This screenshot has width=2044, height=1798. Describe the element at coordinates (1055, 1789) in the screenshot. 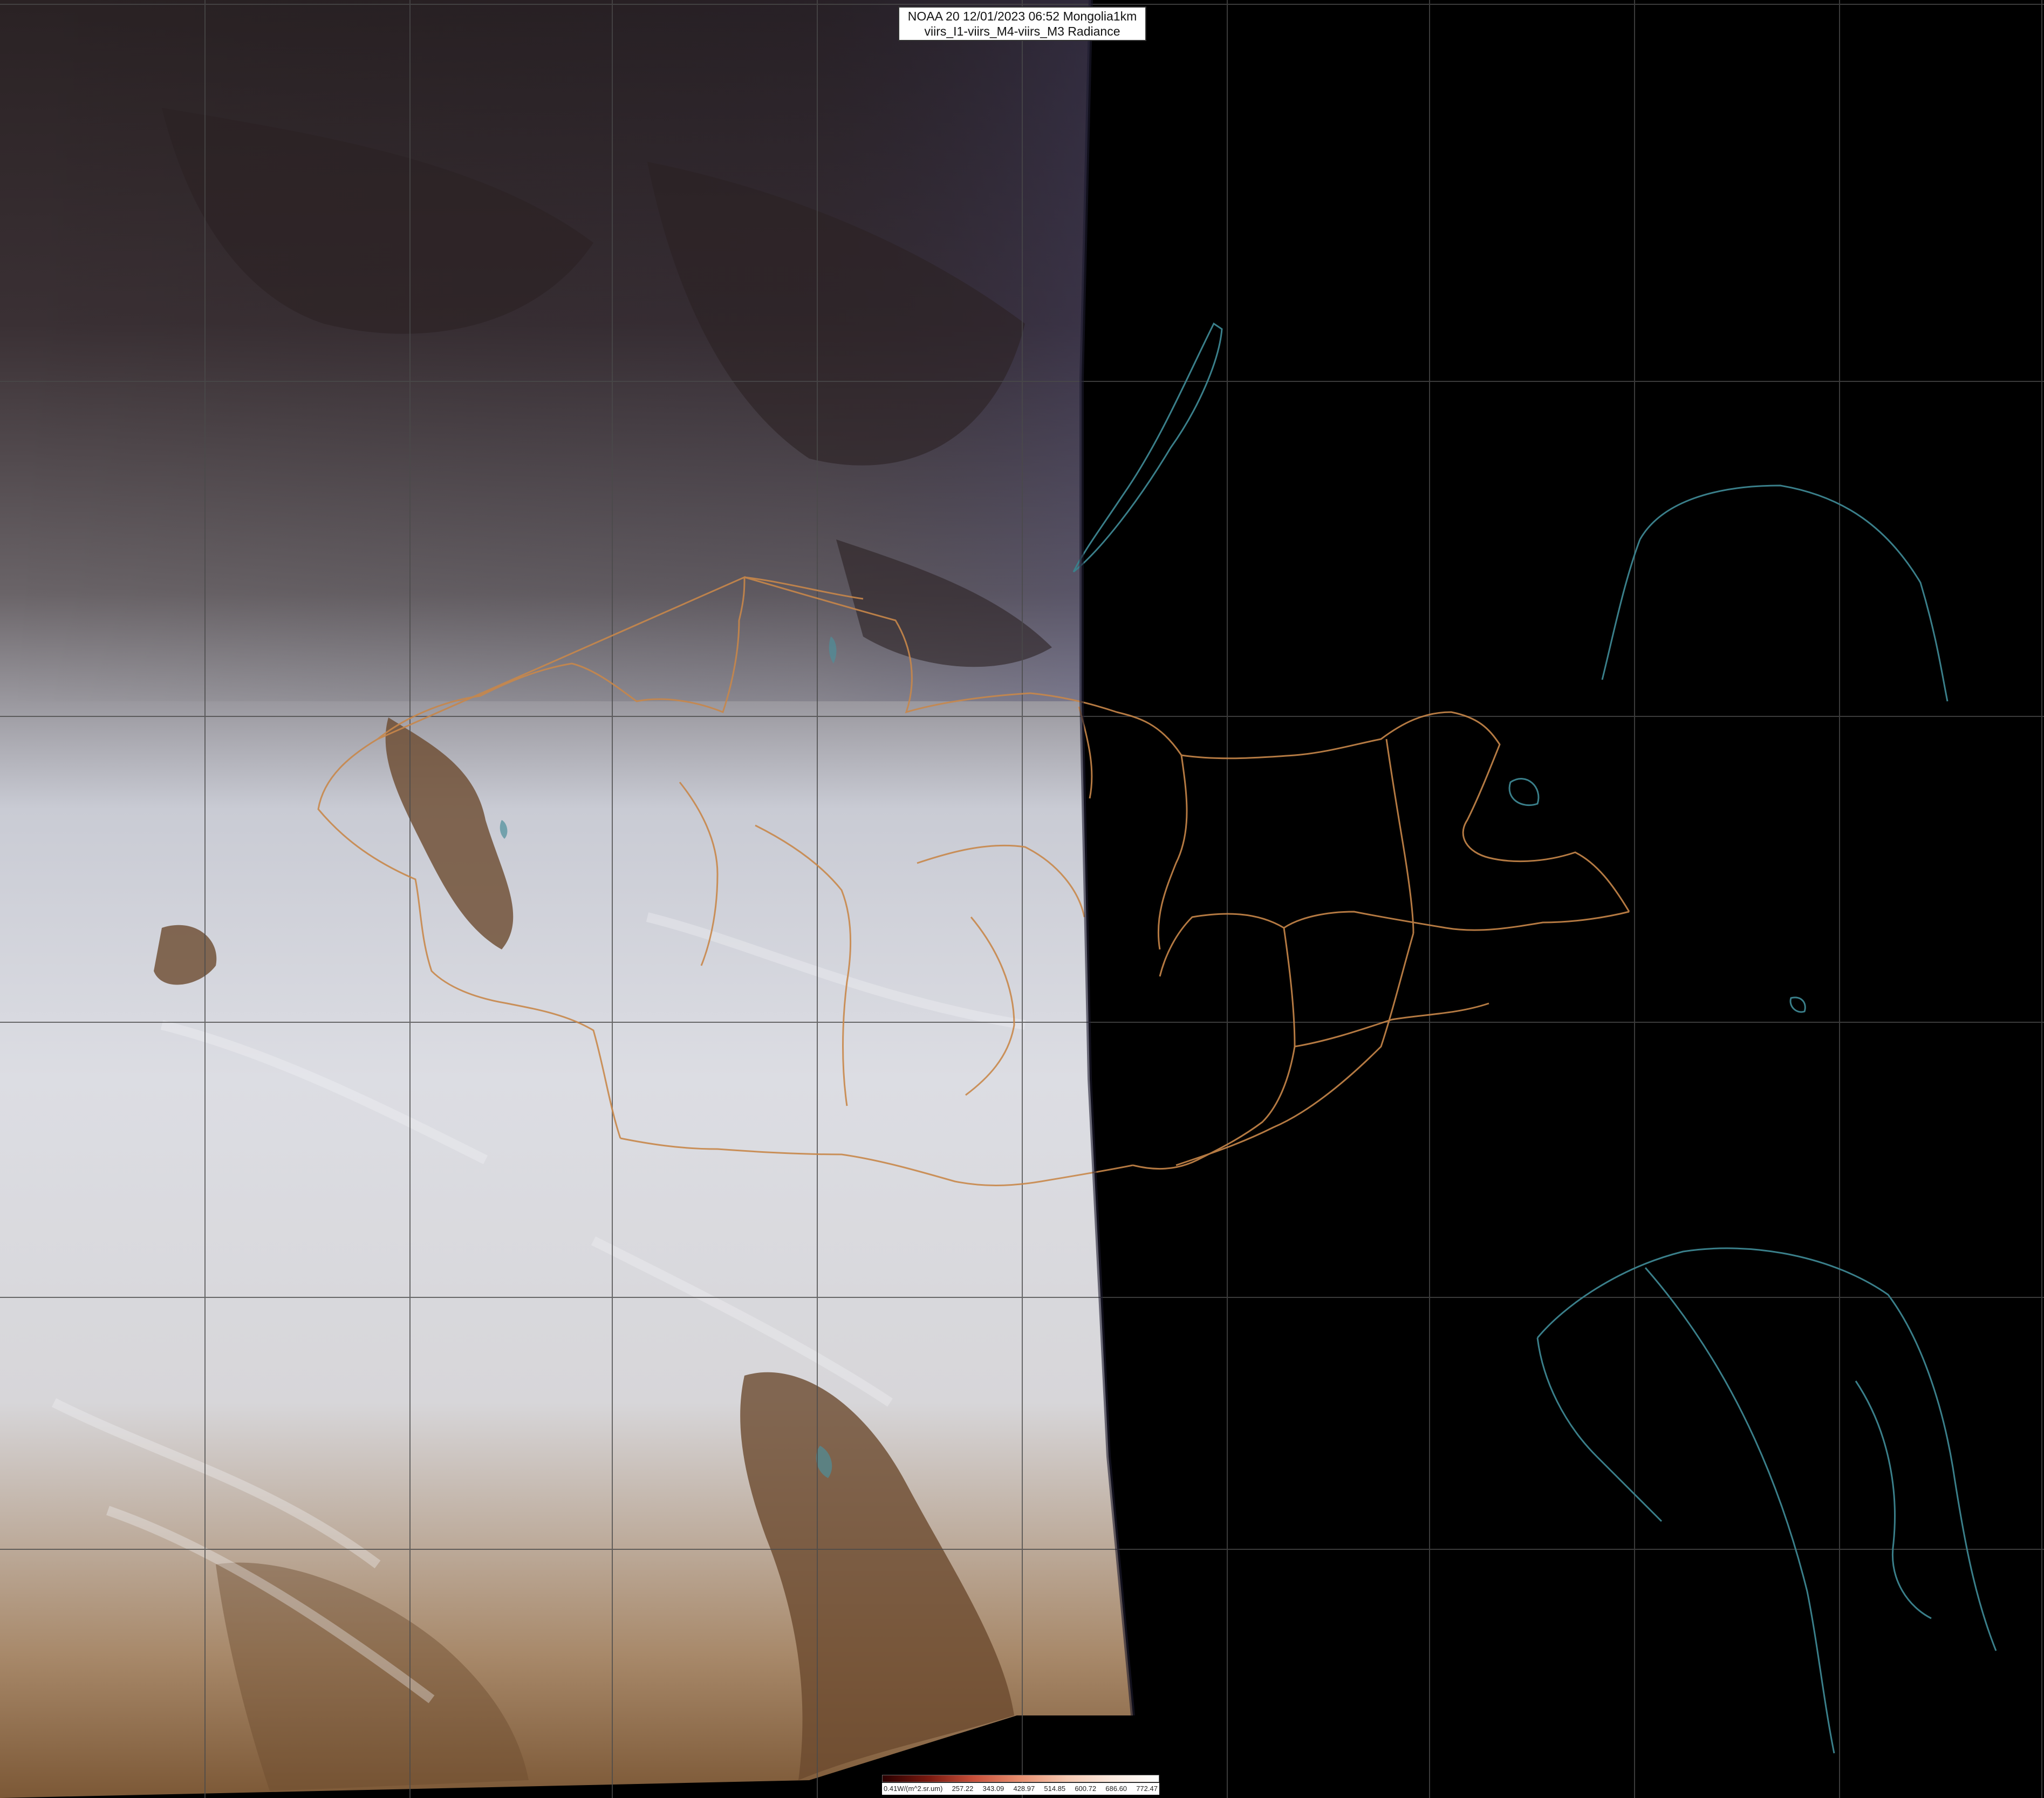

I see `colorbar-label: 514.85` at that location.